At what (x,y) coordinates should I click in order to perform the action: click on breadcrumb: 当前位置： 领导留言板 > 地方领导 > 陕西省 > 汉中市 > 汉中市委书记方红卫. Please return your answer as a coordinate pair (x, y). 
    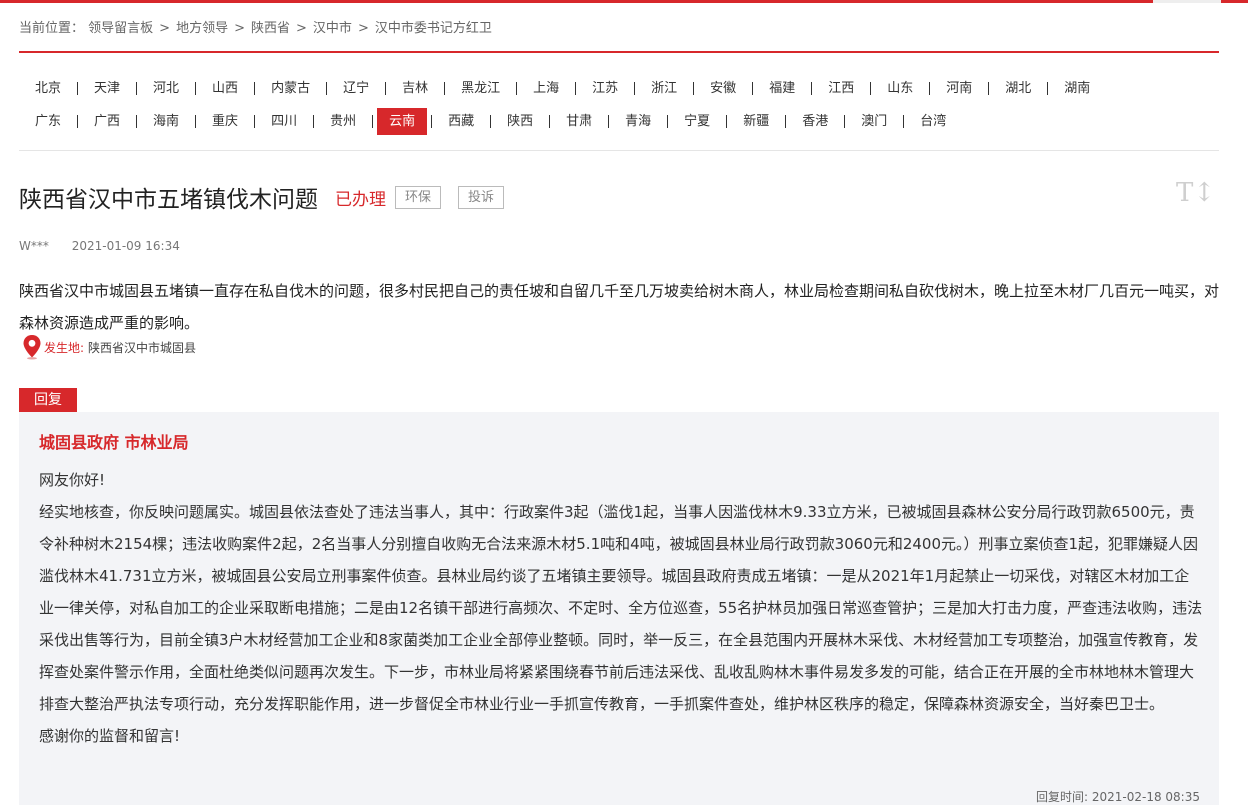
    Looking at the image, I should click on (255, 28).